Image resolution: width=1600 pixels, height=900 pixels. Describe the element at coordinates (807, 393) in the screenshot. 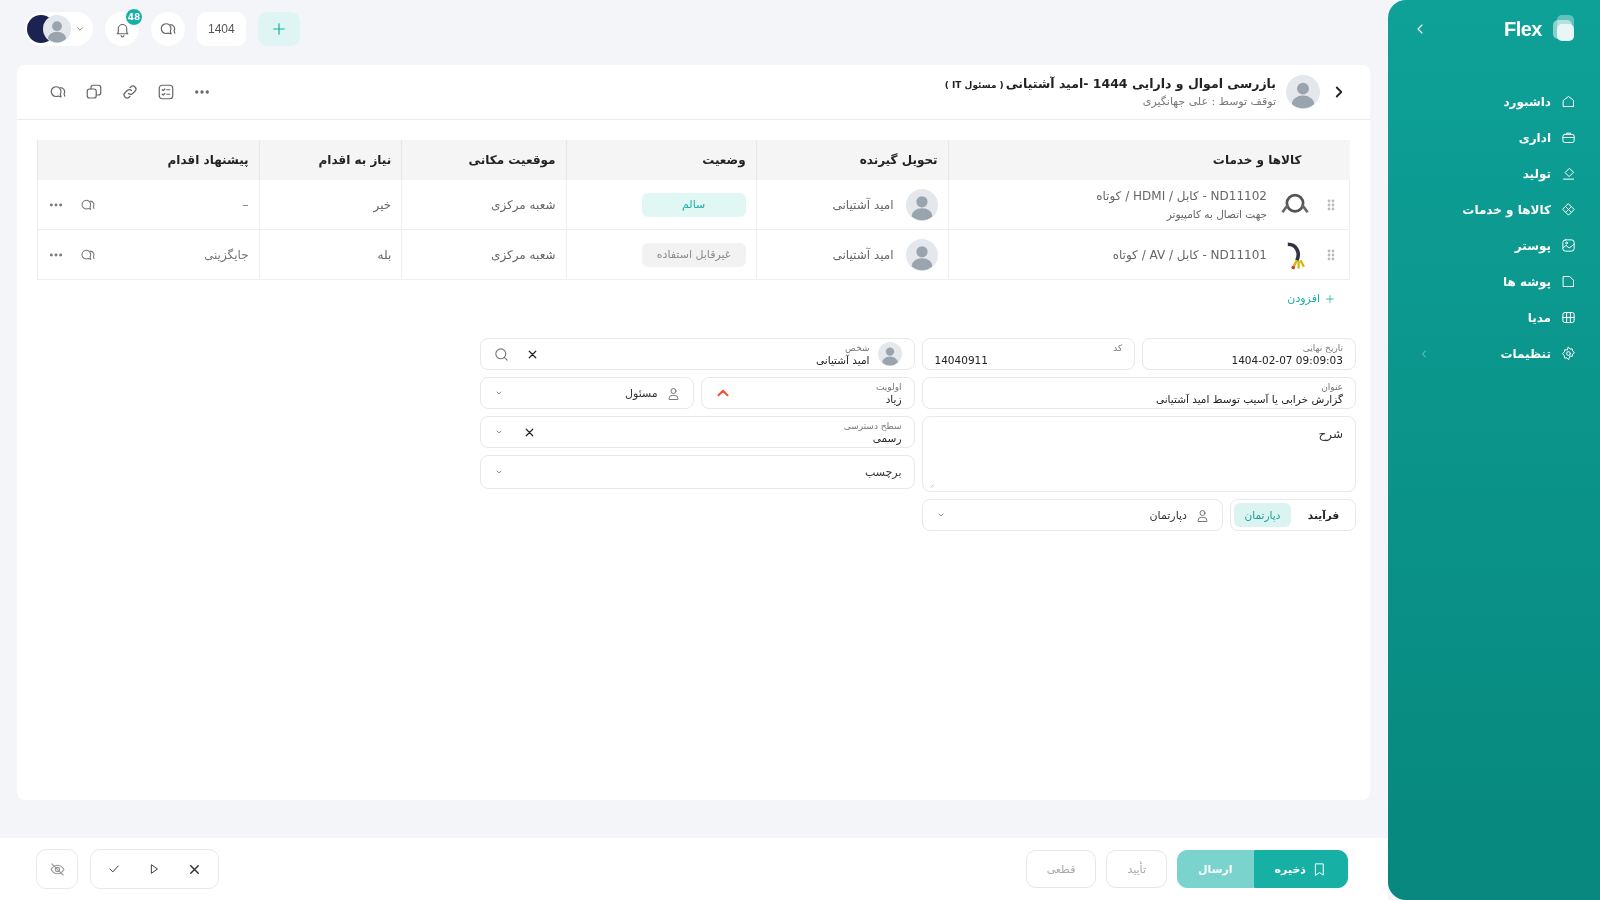

I see `priority-field: اولویت زیاد` at that location.